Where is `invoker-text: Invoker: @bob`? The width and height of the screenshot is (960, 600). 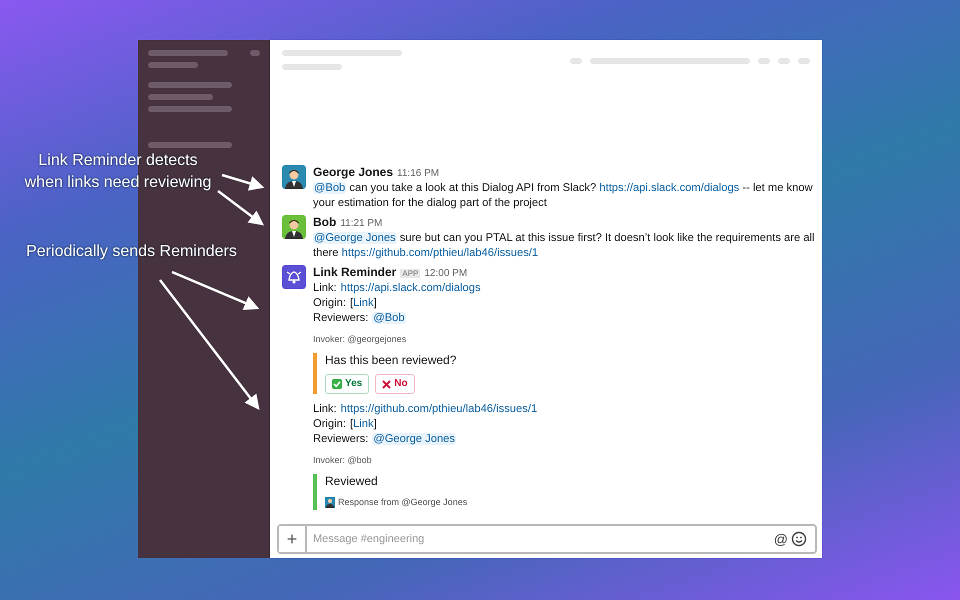
invoker-text: Invoker: @bob is located at coordinates (343, 460).